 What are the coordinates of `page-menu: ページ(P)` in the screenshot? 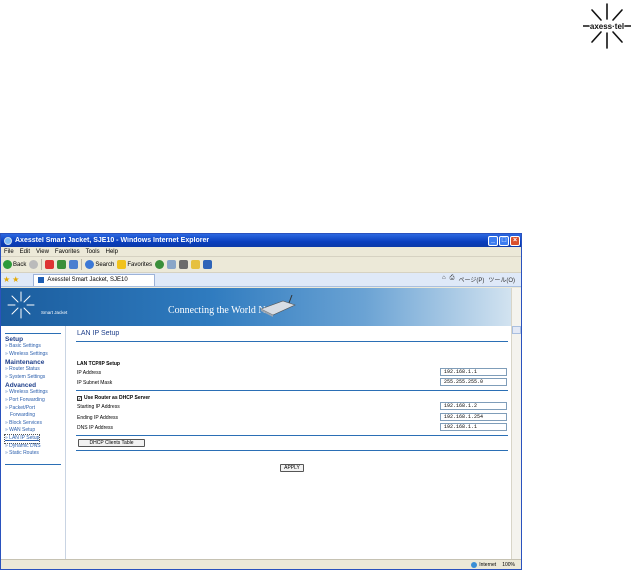 It's located at (471, 279).